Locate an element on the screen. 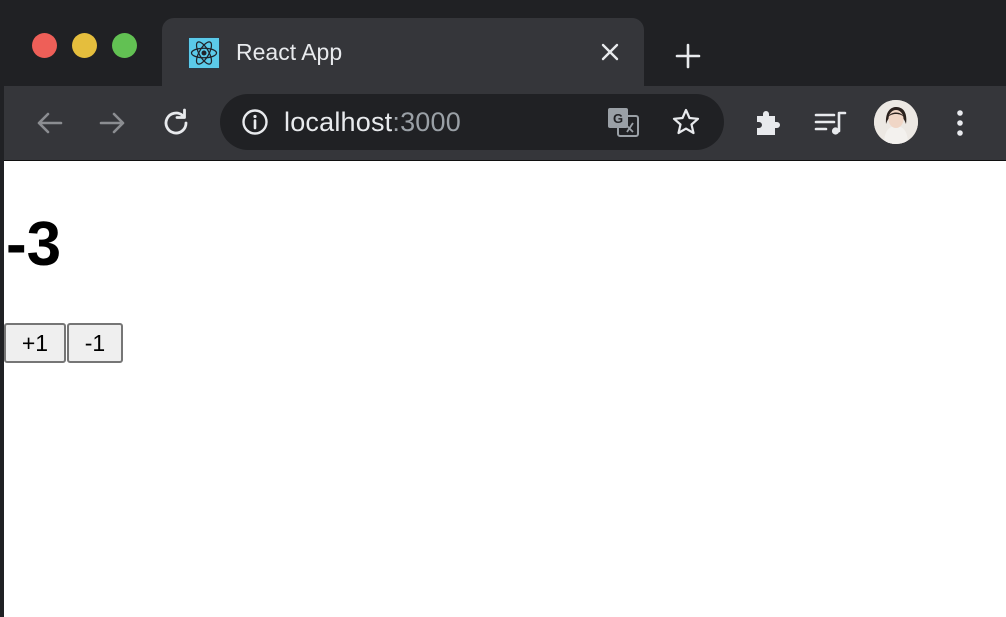 The image size is (1006, 617). kebab-menu-icon is located at coordinates (960, 123).